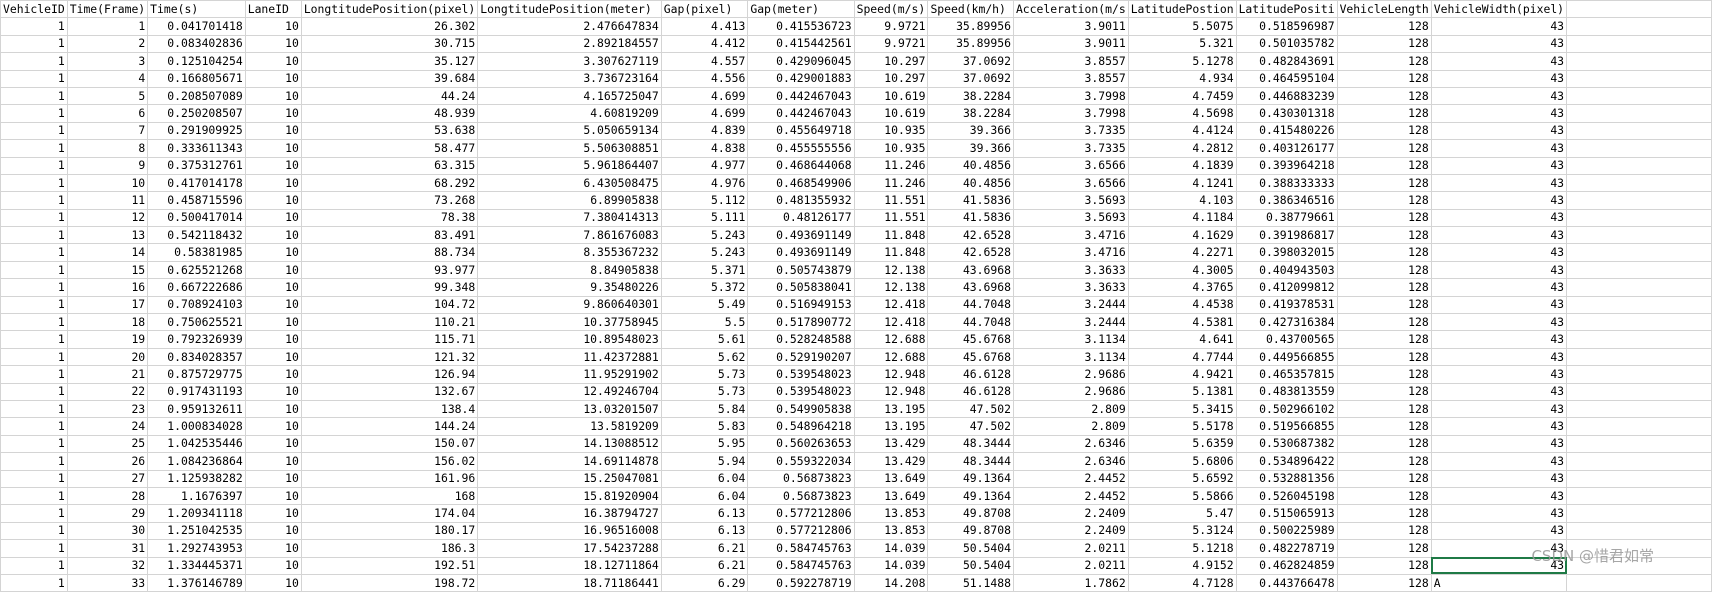  What do you see at coordinates (1182, 252) in the screenshot?
I see `table-cell: 4.2271` at bounding box center [1182, 252].